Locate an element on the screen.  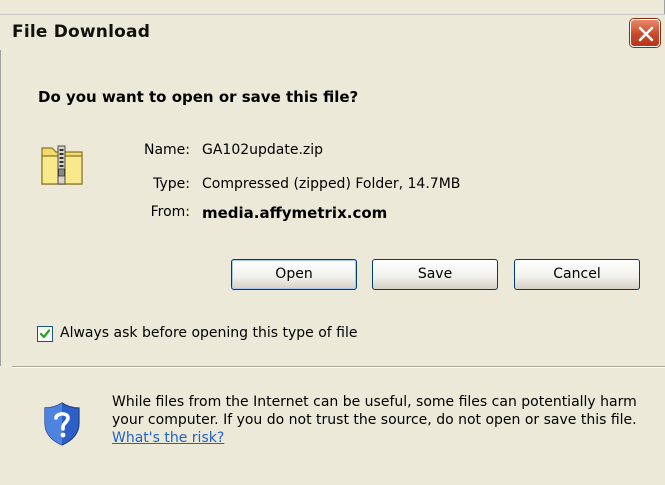
save-button: Save is located at coordinates (435, 274).